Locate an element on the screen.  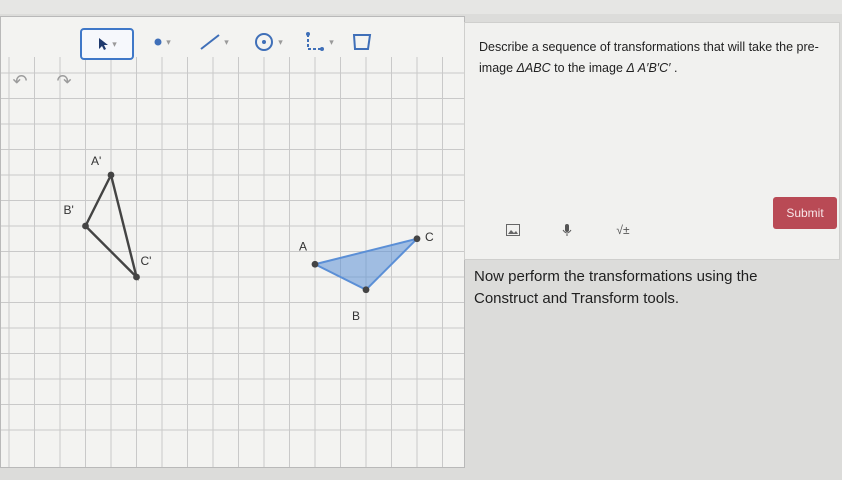
redo-icon: ↷ is located at coordinates (64, 80).